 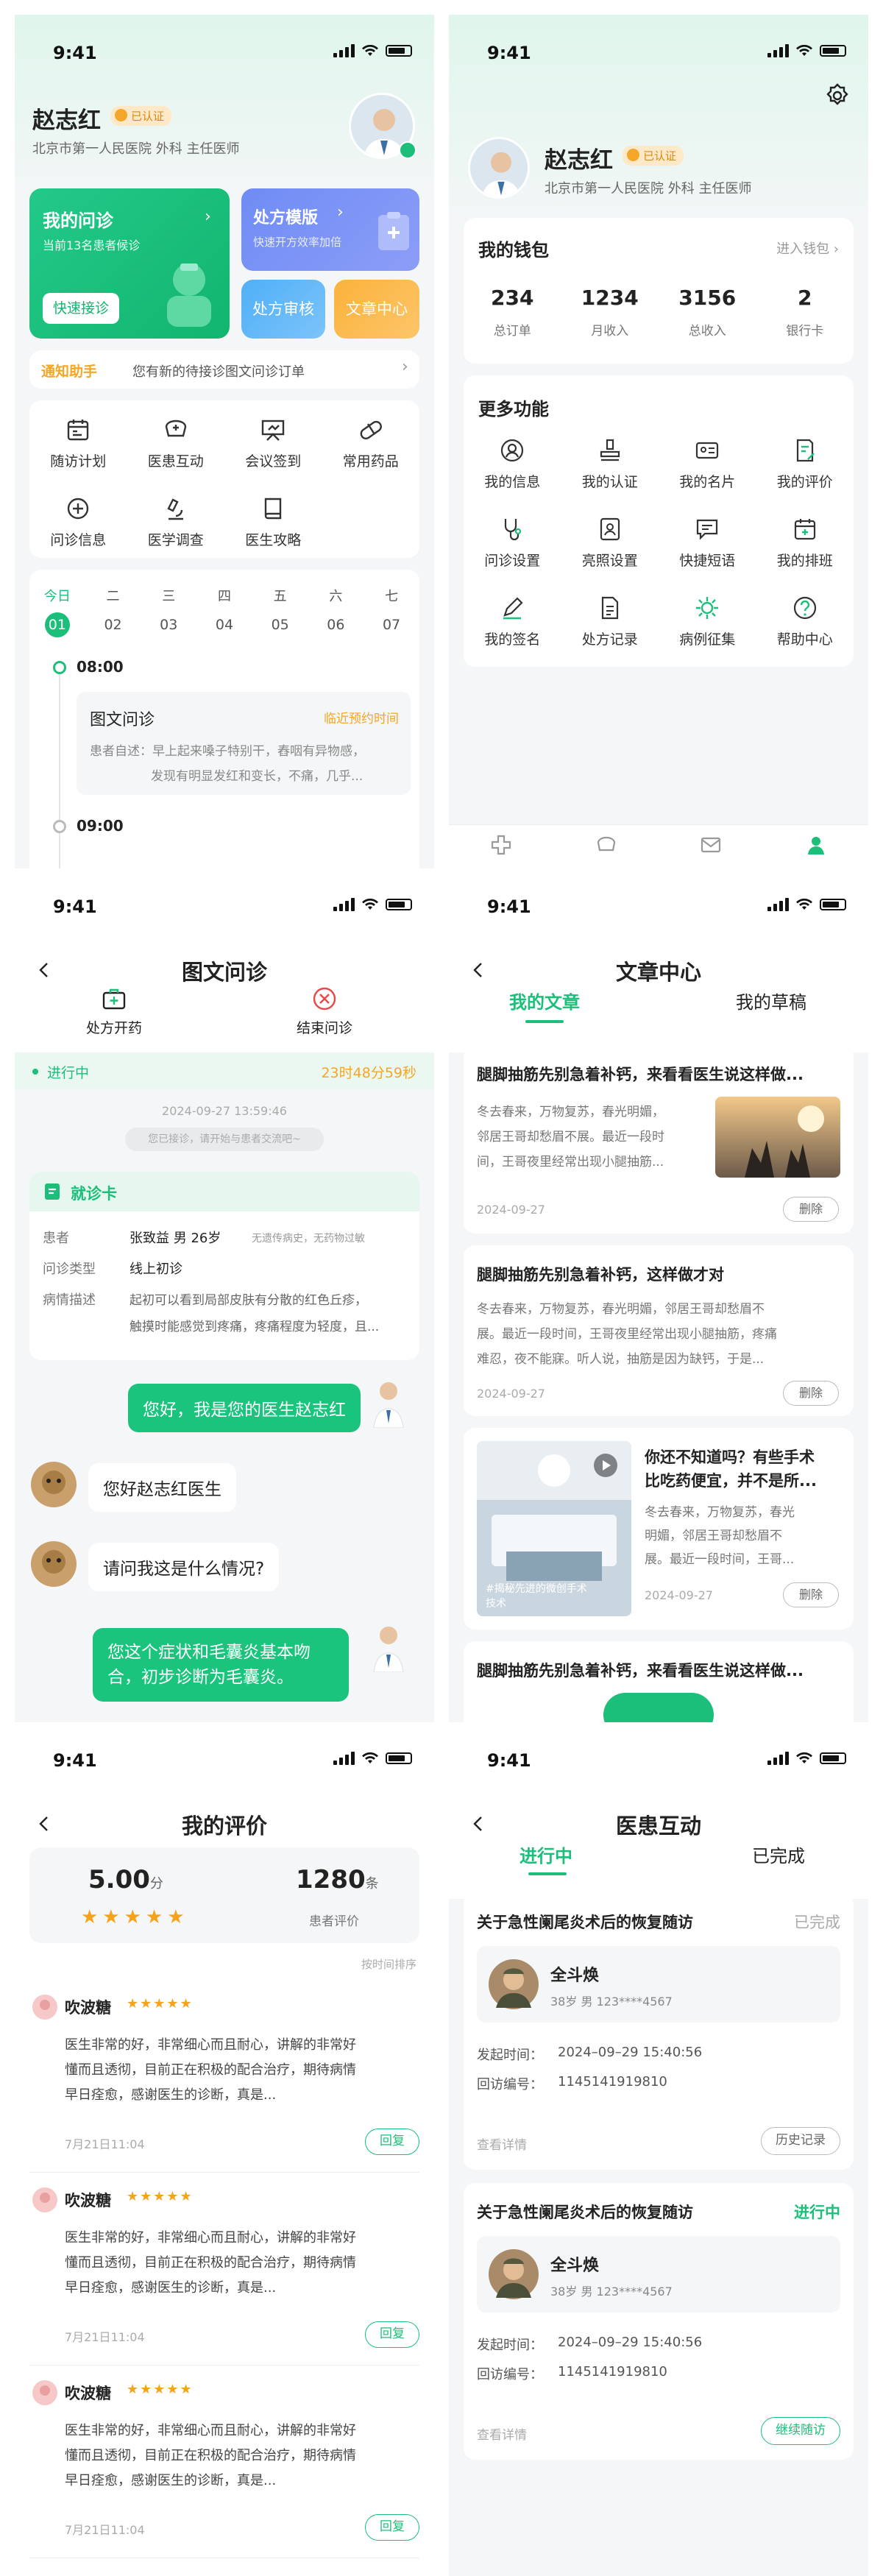 I want to click on schedule-icon, so click(x=804, y=529).